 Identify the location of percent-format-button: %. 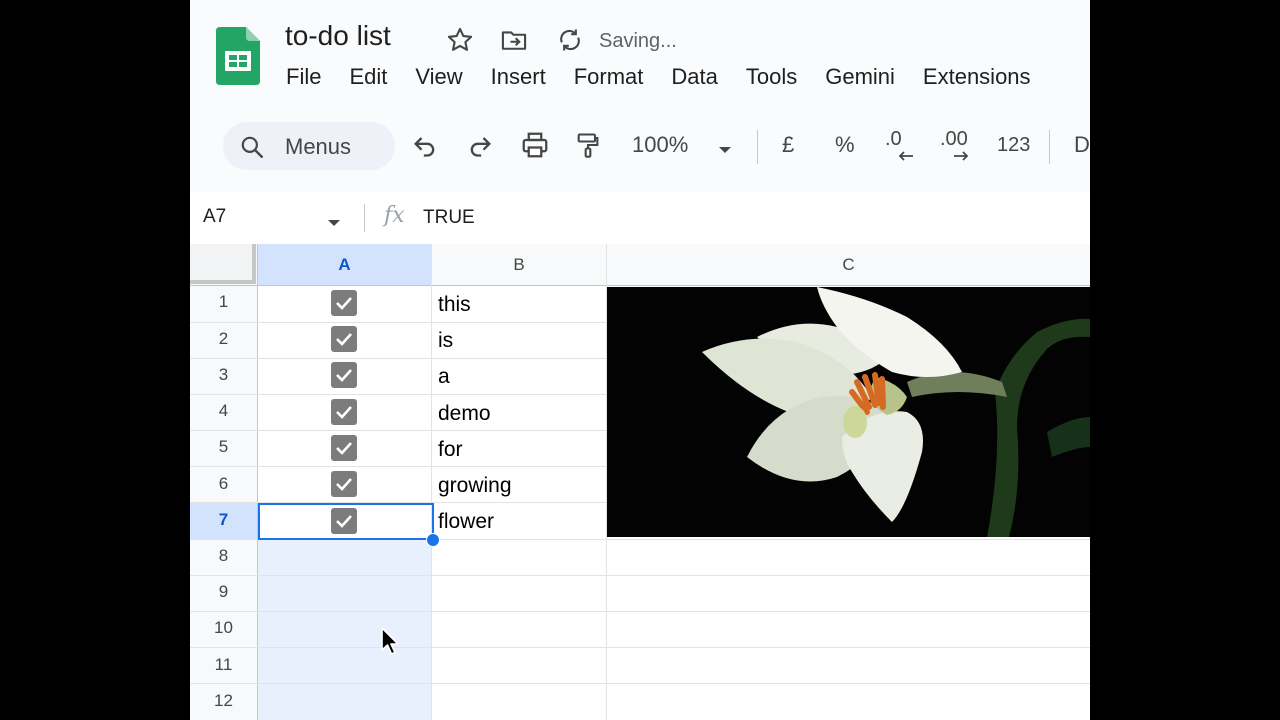
(845, 145).